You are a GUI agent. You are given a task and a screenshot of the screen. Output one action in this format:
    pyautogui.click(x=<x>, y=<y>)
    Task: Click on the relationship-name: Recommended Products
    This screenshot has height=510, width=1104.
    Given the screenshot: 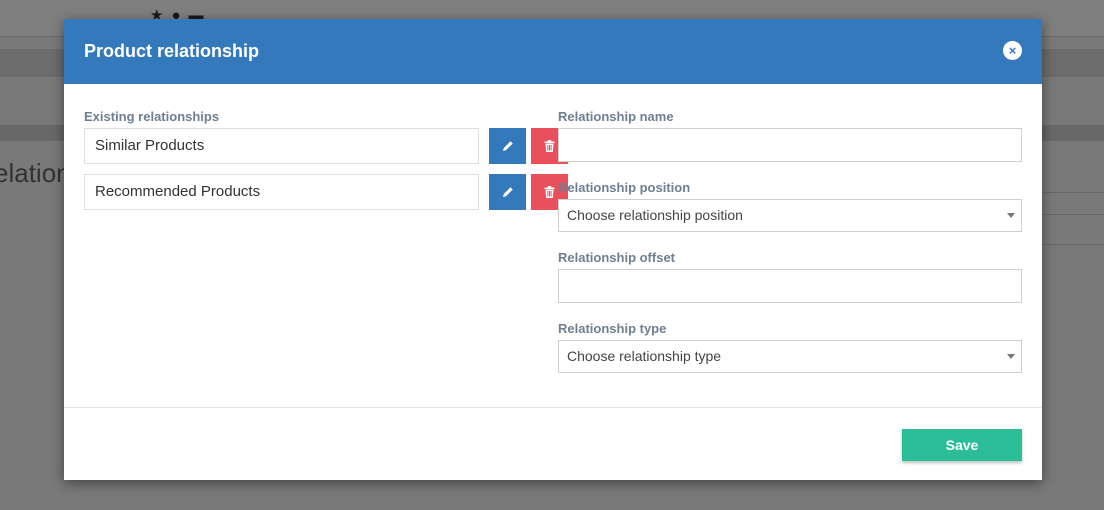 What is the action you would take?
    pyautogui.click(x=281, y=192)
    